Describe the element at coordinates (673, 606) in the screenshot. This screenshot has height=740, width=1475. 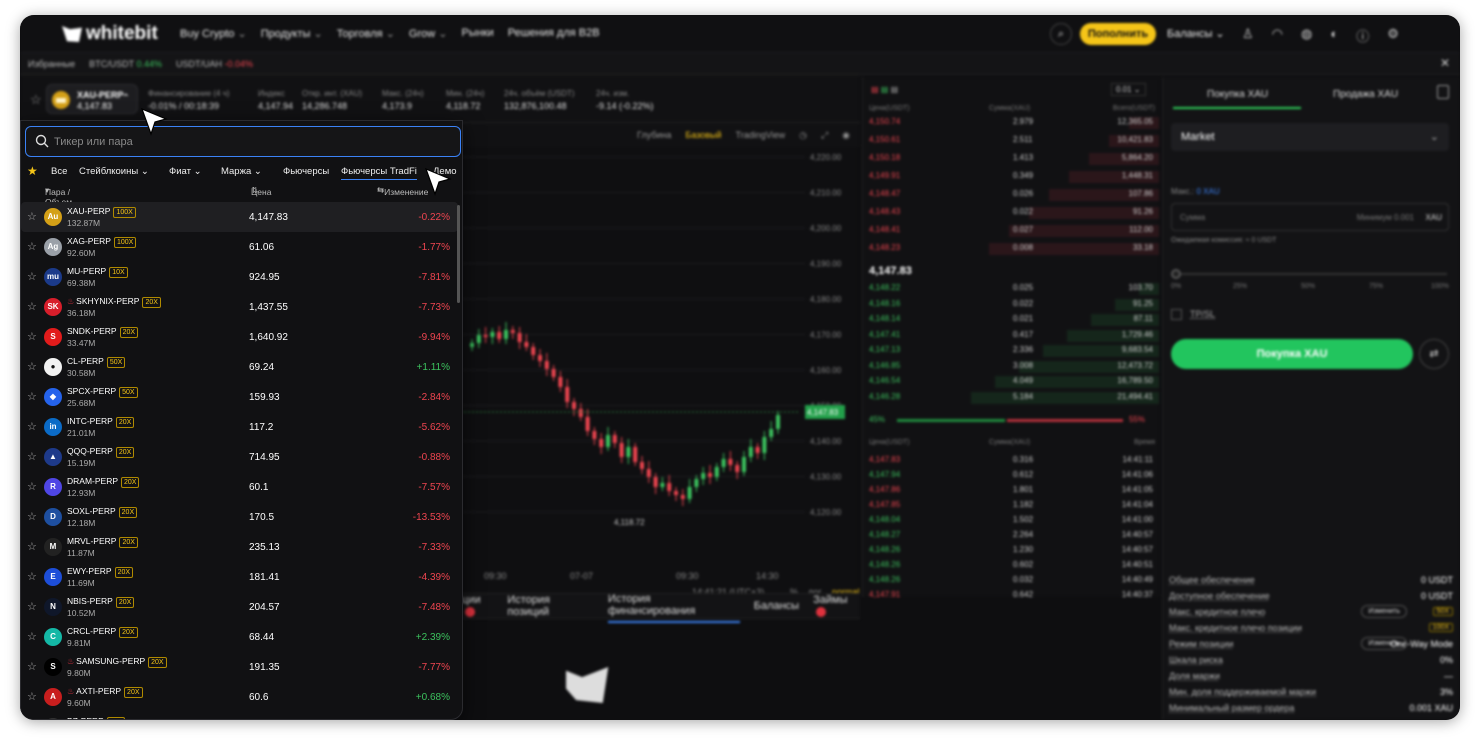
I see `tab-funding-history: История финансирования` at that location.